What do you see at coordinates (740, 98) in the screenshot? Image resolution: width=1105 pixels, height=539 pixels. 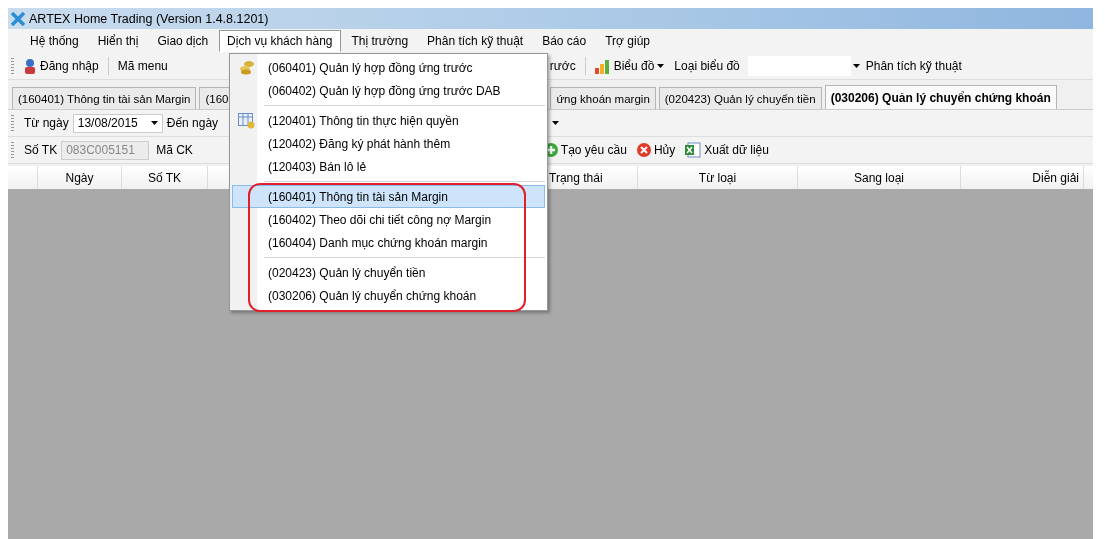 I see `tab: (020423) Quản lý chuyển tiền` at bounding box center [740, 98].